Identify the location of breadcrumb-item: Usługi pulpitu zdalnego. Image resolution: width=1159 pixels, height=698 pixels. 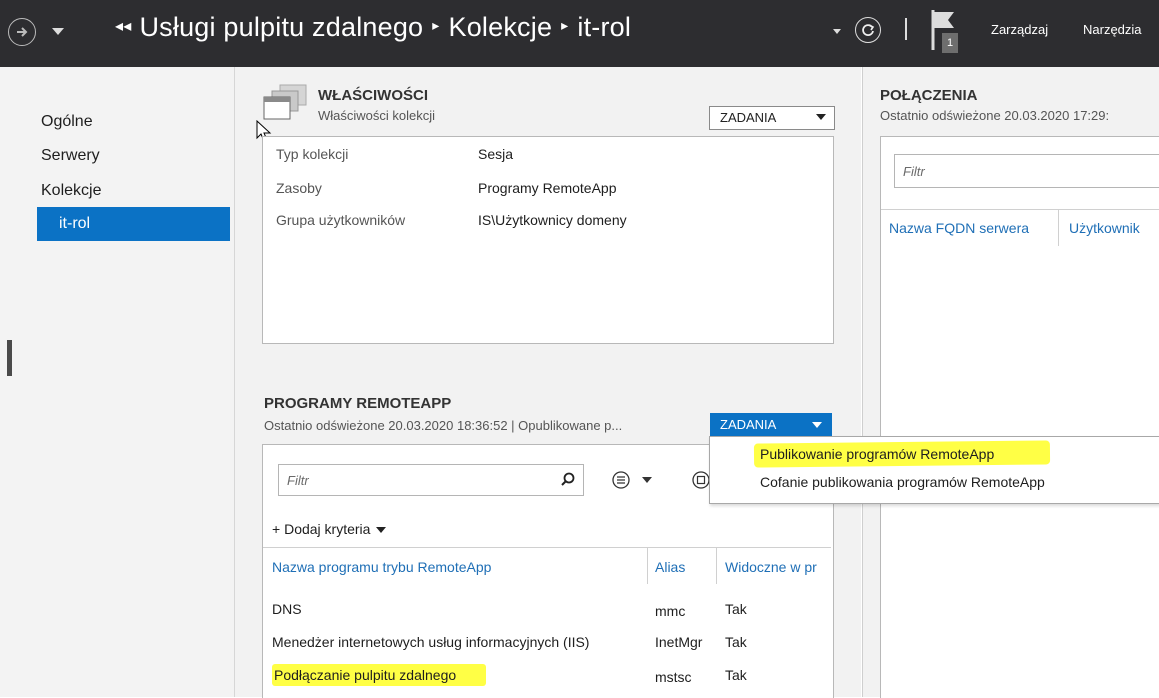
(281, 27).